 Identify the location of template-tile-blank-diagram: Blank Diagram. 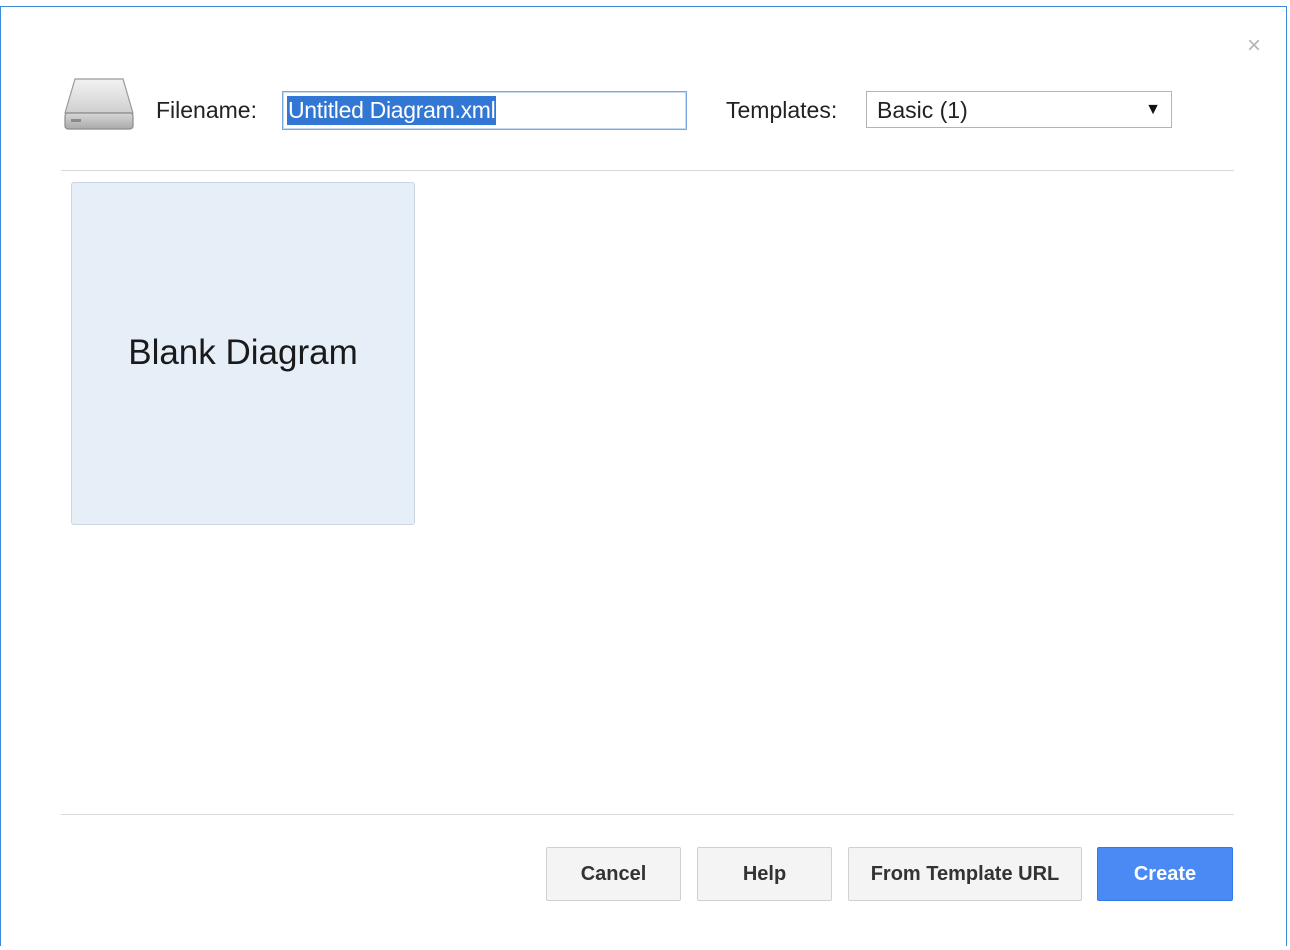
(243, 353).